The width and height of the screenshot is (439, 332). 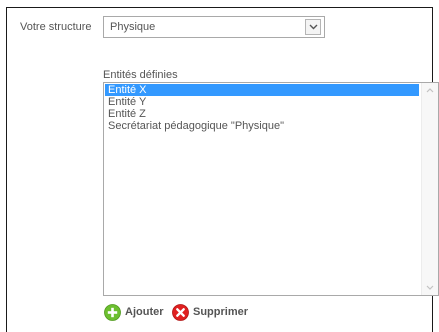 I want to click on delete-button-label: Supprimer, so click(x=221, y=312).